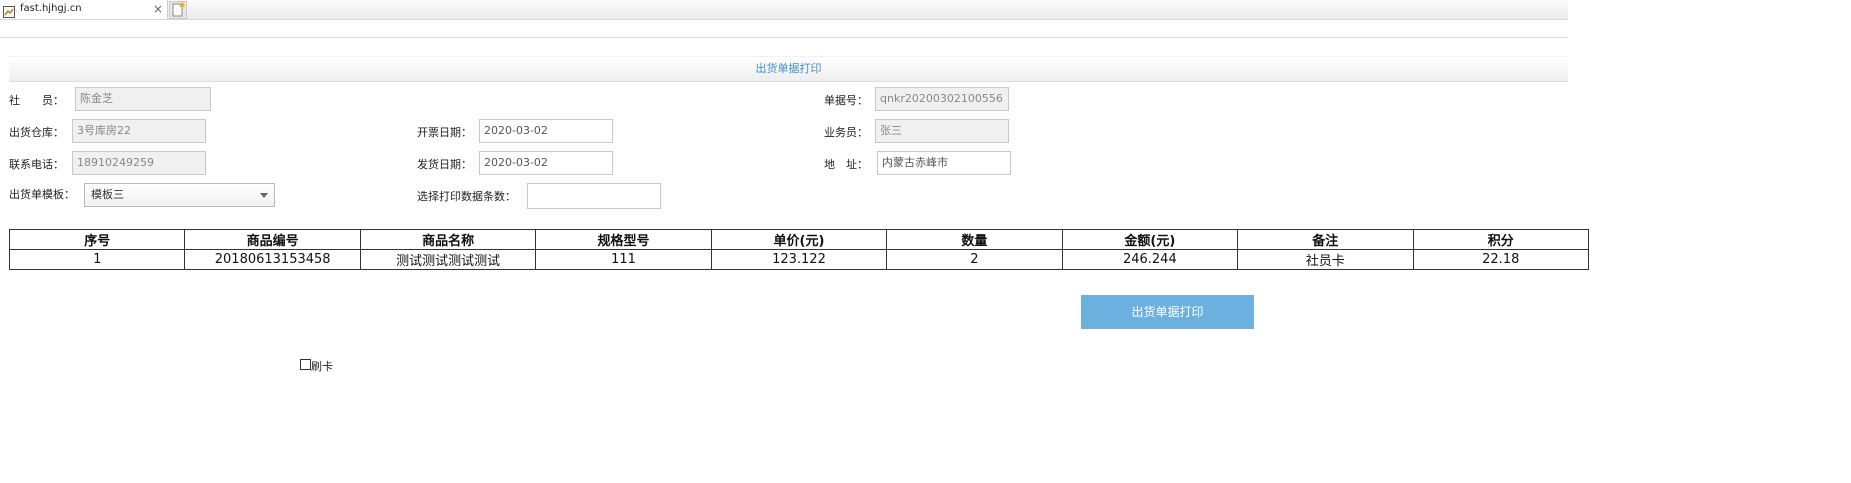 This screenshot has height=483, width=1851. I want to click on template-select: 模板三, so click(179, 195).